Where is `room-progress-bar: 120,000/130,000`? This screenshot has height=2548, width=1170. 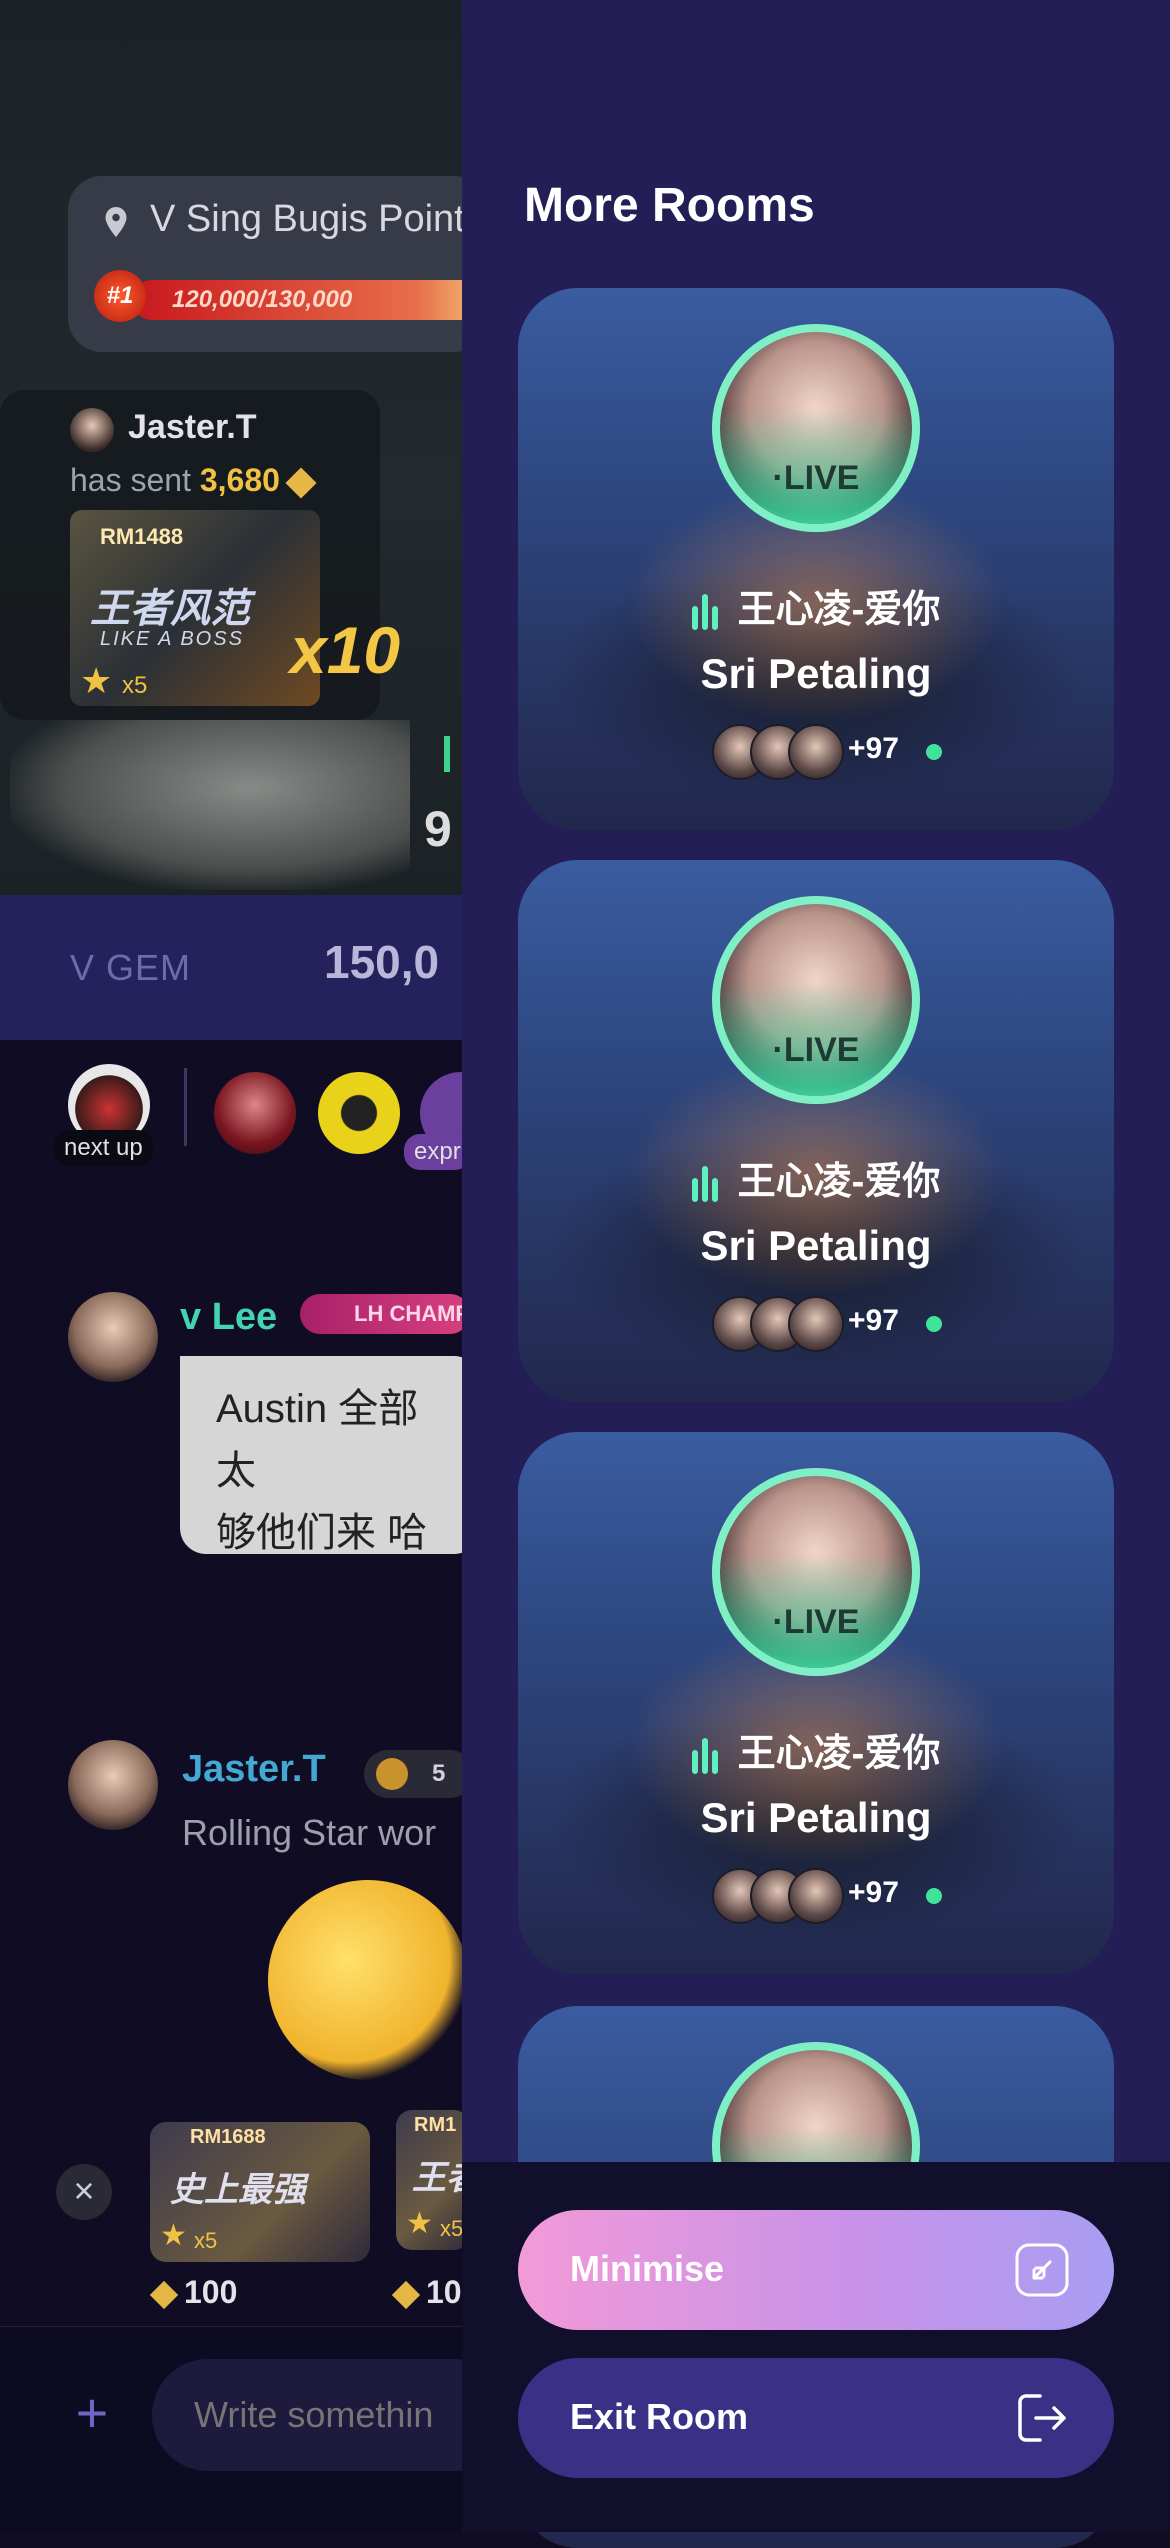 room-progress-bar: 120,000/130,000 is located at coordinates (310, 300).